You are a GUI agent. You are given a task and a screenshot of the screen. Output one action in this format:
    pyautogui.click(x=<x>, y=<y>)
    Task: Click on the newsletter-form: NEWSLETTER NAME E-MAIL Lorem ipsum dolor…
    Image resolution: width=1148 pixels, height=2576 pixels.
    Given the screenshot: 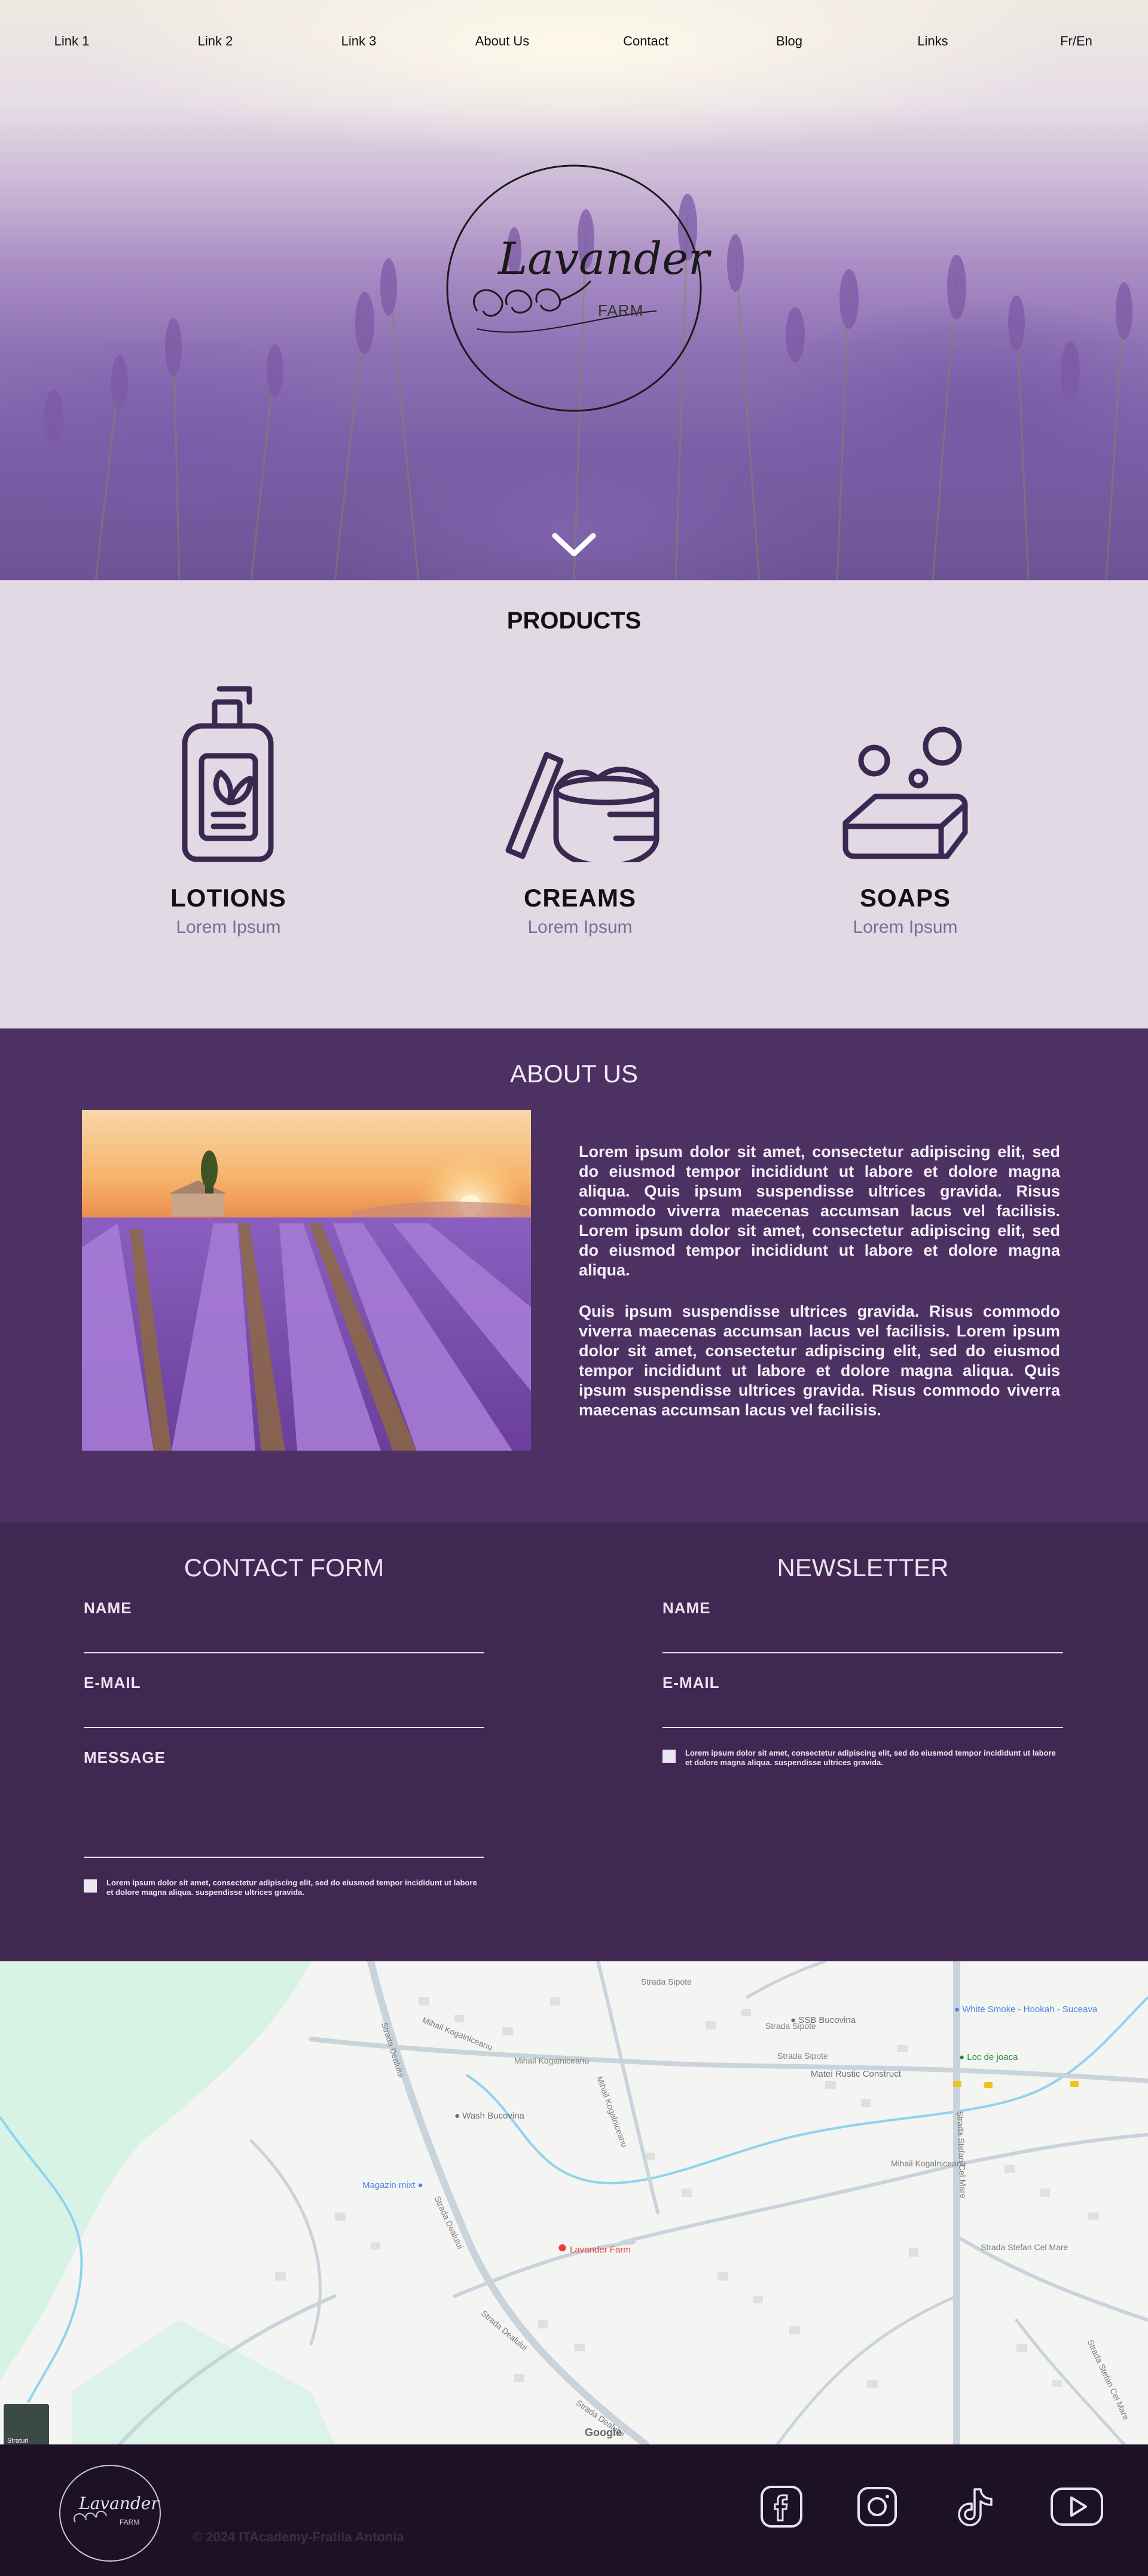 What is the action you would take?
    pyautogui.click(x=862, y=1660)
    